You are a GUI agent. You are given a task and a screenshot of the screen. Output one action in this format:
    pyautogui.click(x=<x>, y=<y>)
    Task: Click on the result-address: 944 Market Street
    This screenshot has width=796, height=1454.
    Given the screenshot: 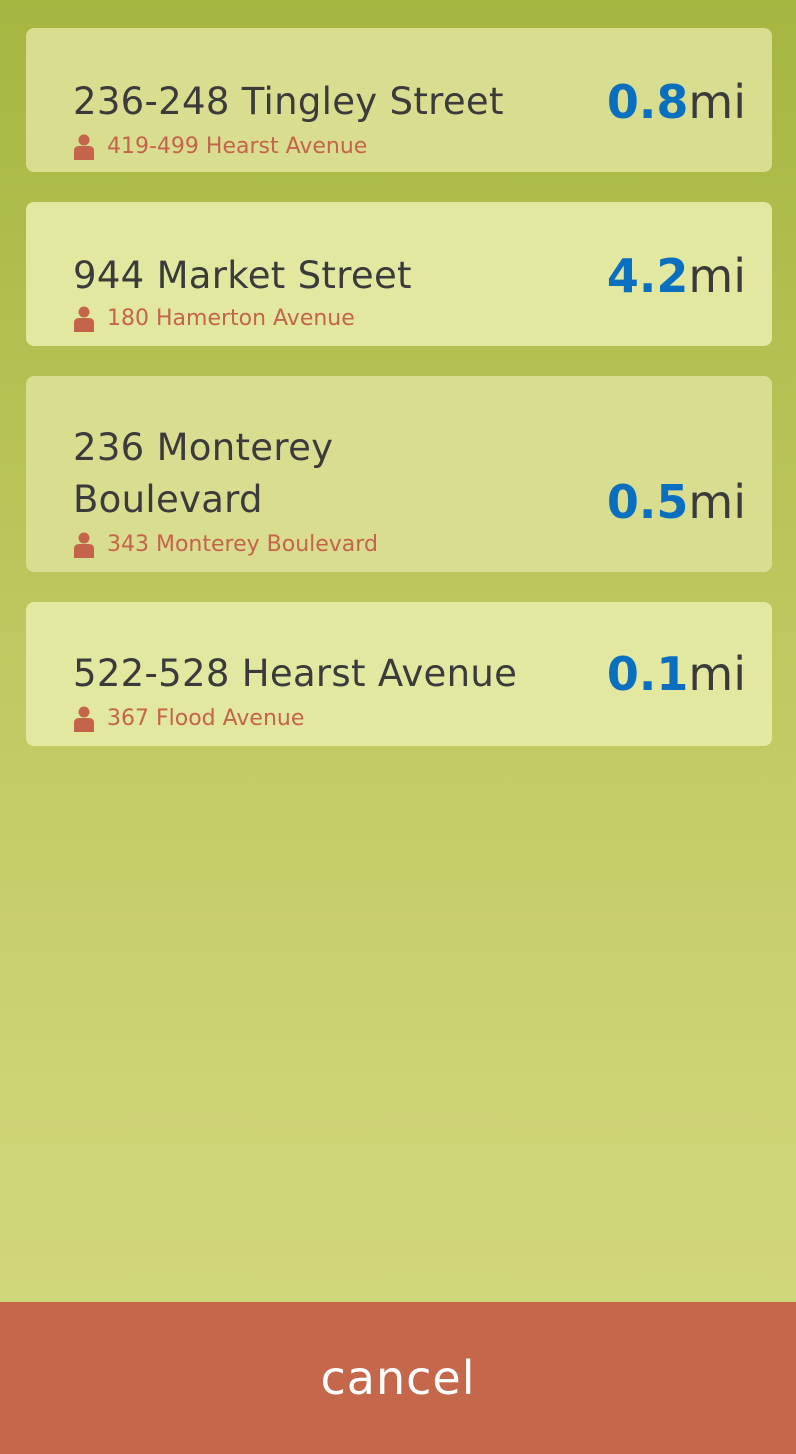 What is the action you would take?
    pyautogui.click(x=242, y=275)
    